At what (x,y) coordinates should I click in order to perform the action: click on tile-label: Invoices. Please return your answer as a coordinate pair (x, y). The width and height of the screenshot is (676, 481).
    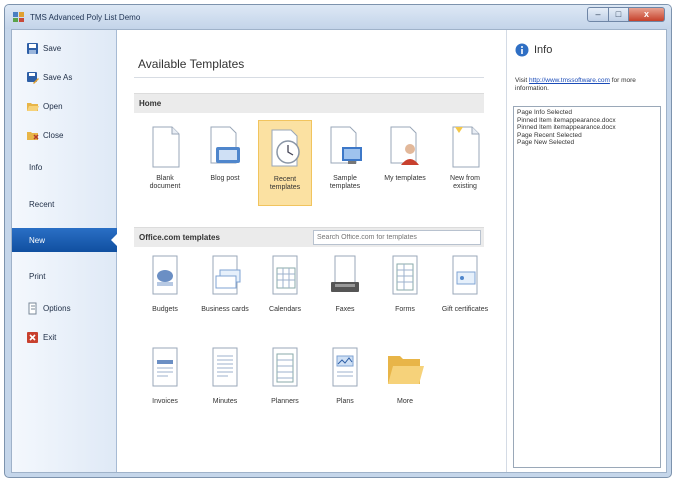
    Looking at the image, I should click on (165, 401).